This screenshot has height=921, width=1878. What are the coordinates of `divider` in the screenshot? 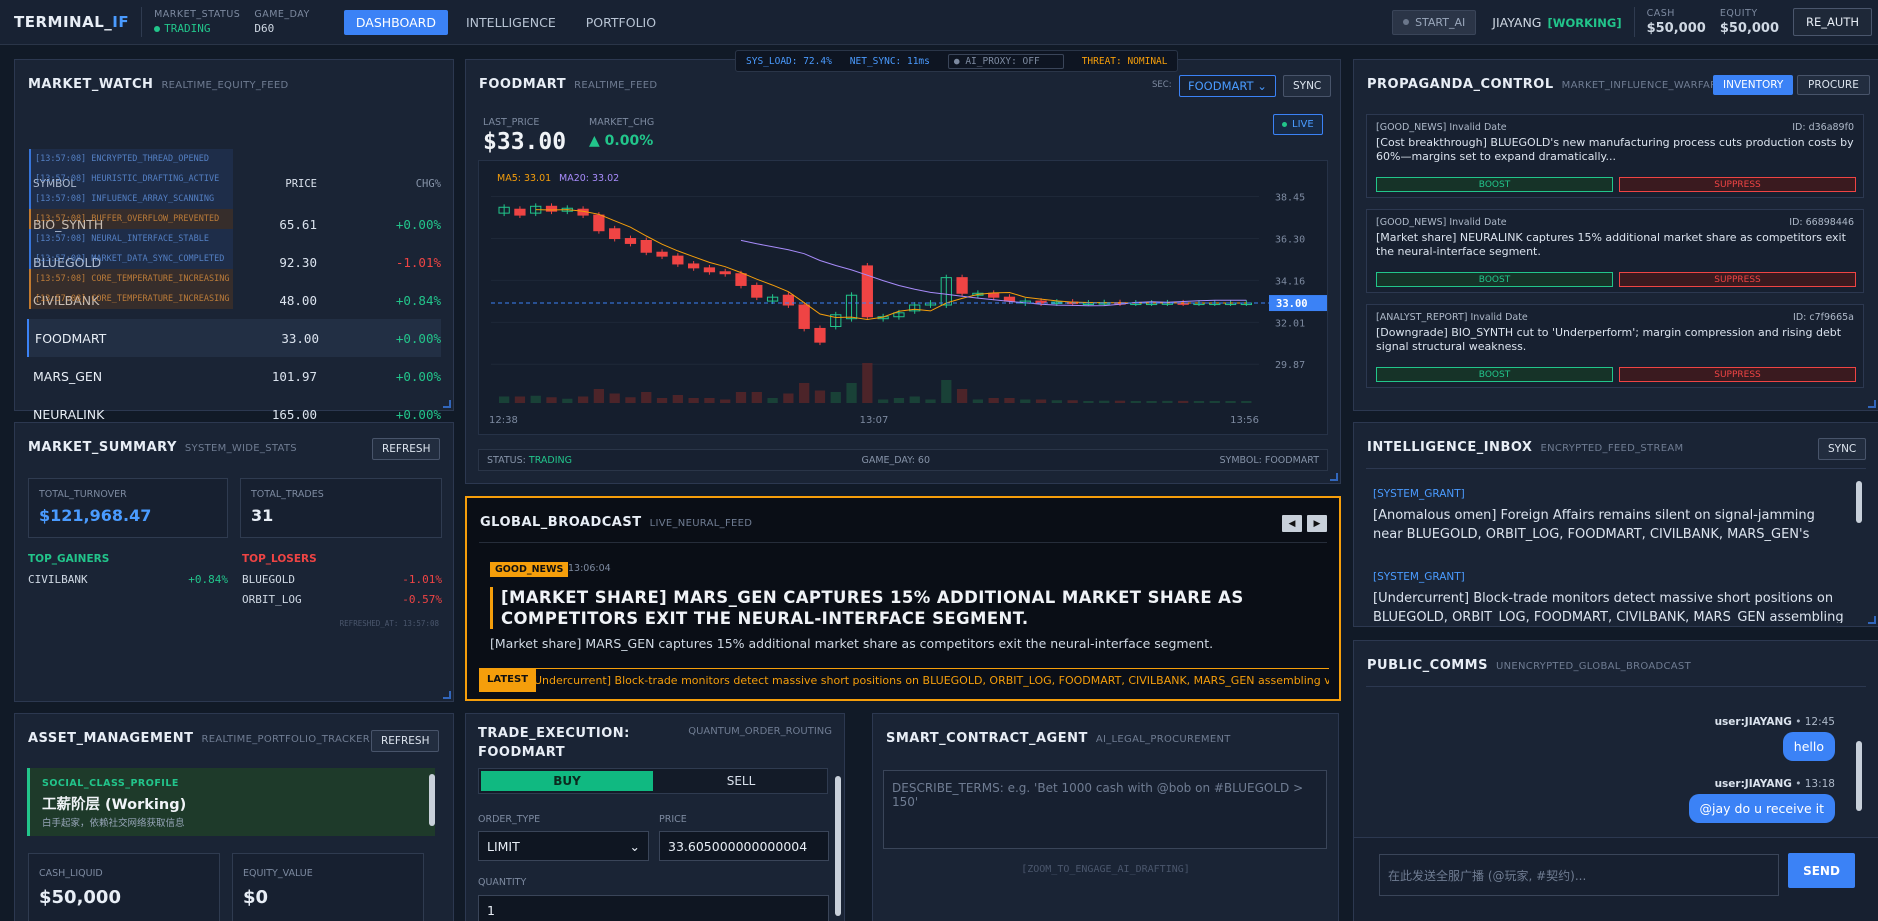 It's located at (1634, 22).